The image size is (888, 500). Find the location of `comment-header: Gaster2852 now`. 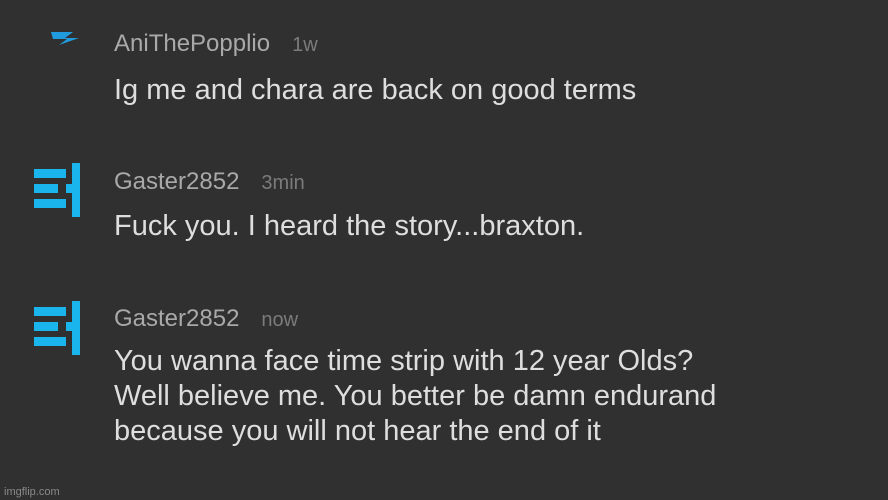

comment-header: Gaster2852 now is located at coordinates (206, 319).